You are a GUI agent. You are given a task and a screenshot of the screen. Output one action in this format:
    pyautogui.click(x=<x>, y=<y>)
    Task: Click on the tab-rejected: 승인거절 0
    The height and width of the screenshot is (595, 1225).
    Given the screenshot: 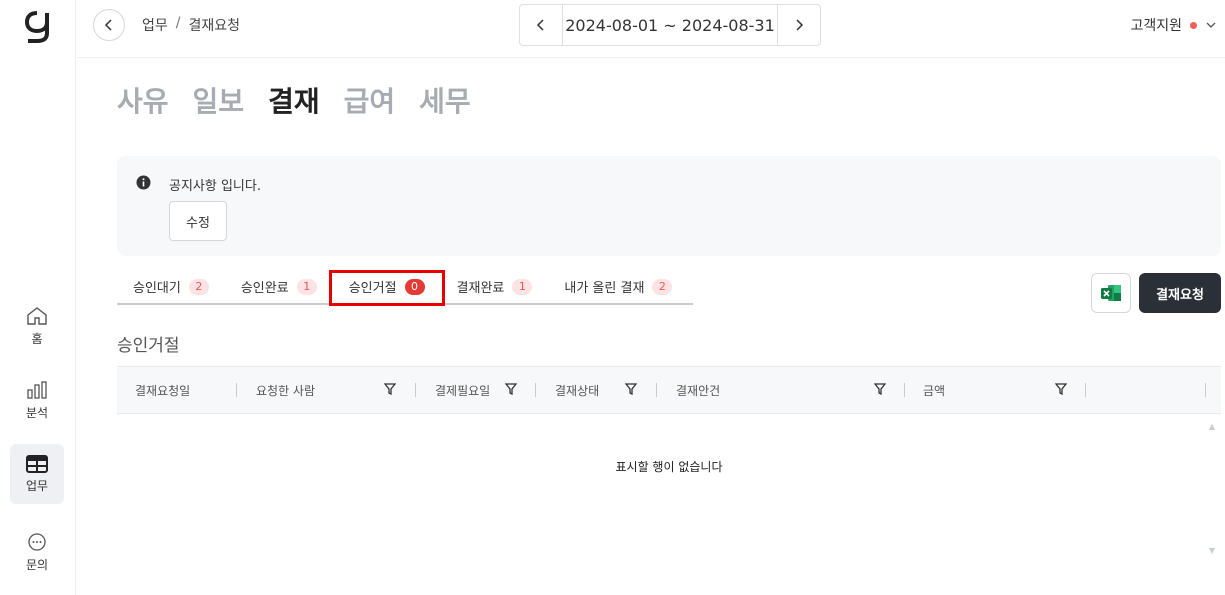 What is the action you would take?
    pyautogui.click(x=387, y=286)
    